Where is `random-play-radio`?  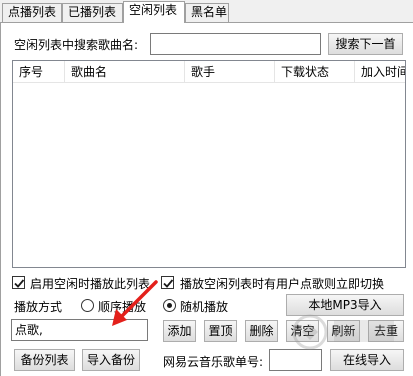
random-play-radio is located at coordinates (169, 305).